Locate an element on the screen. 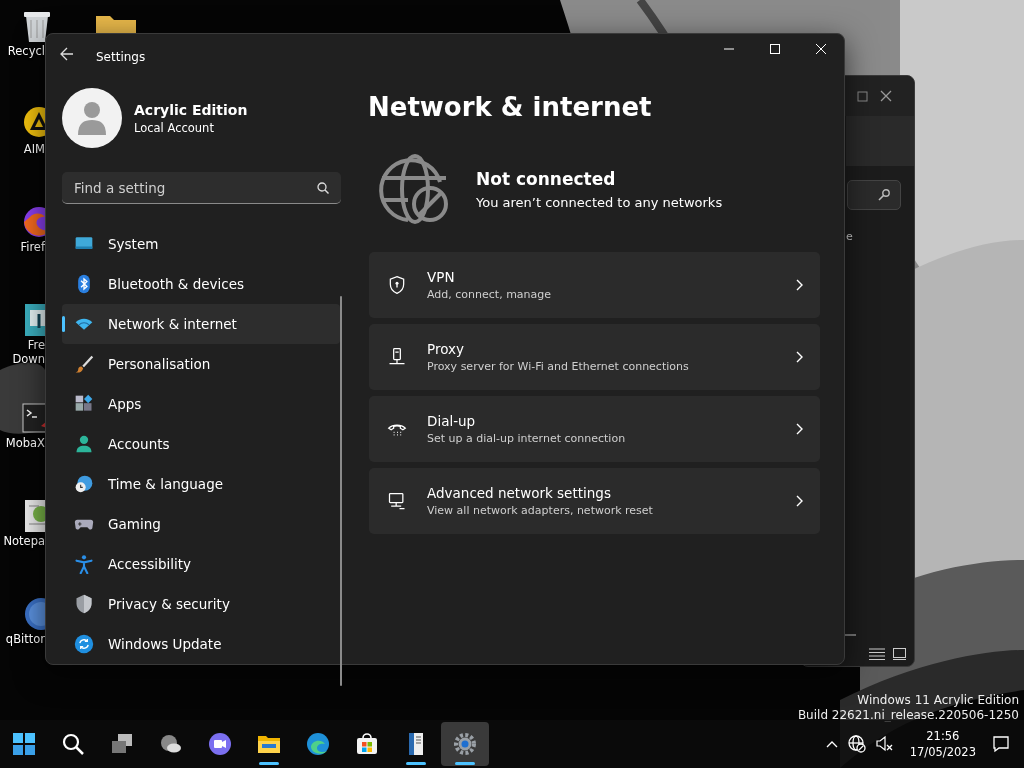  search-field is located at coordinates (874, 195).